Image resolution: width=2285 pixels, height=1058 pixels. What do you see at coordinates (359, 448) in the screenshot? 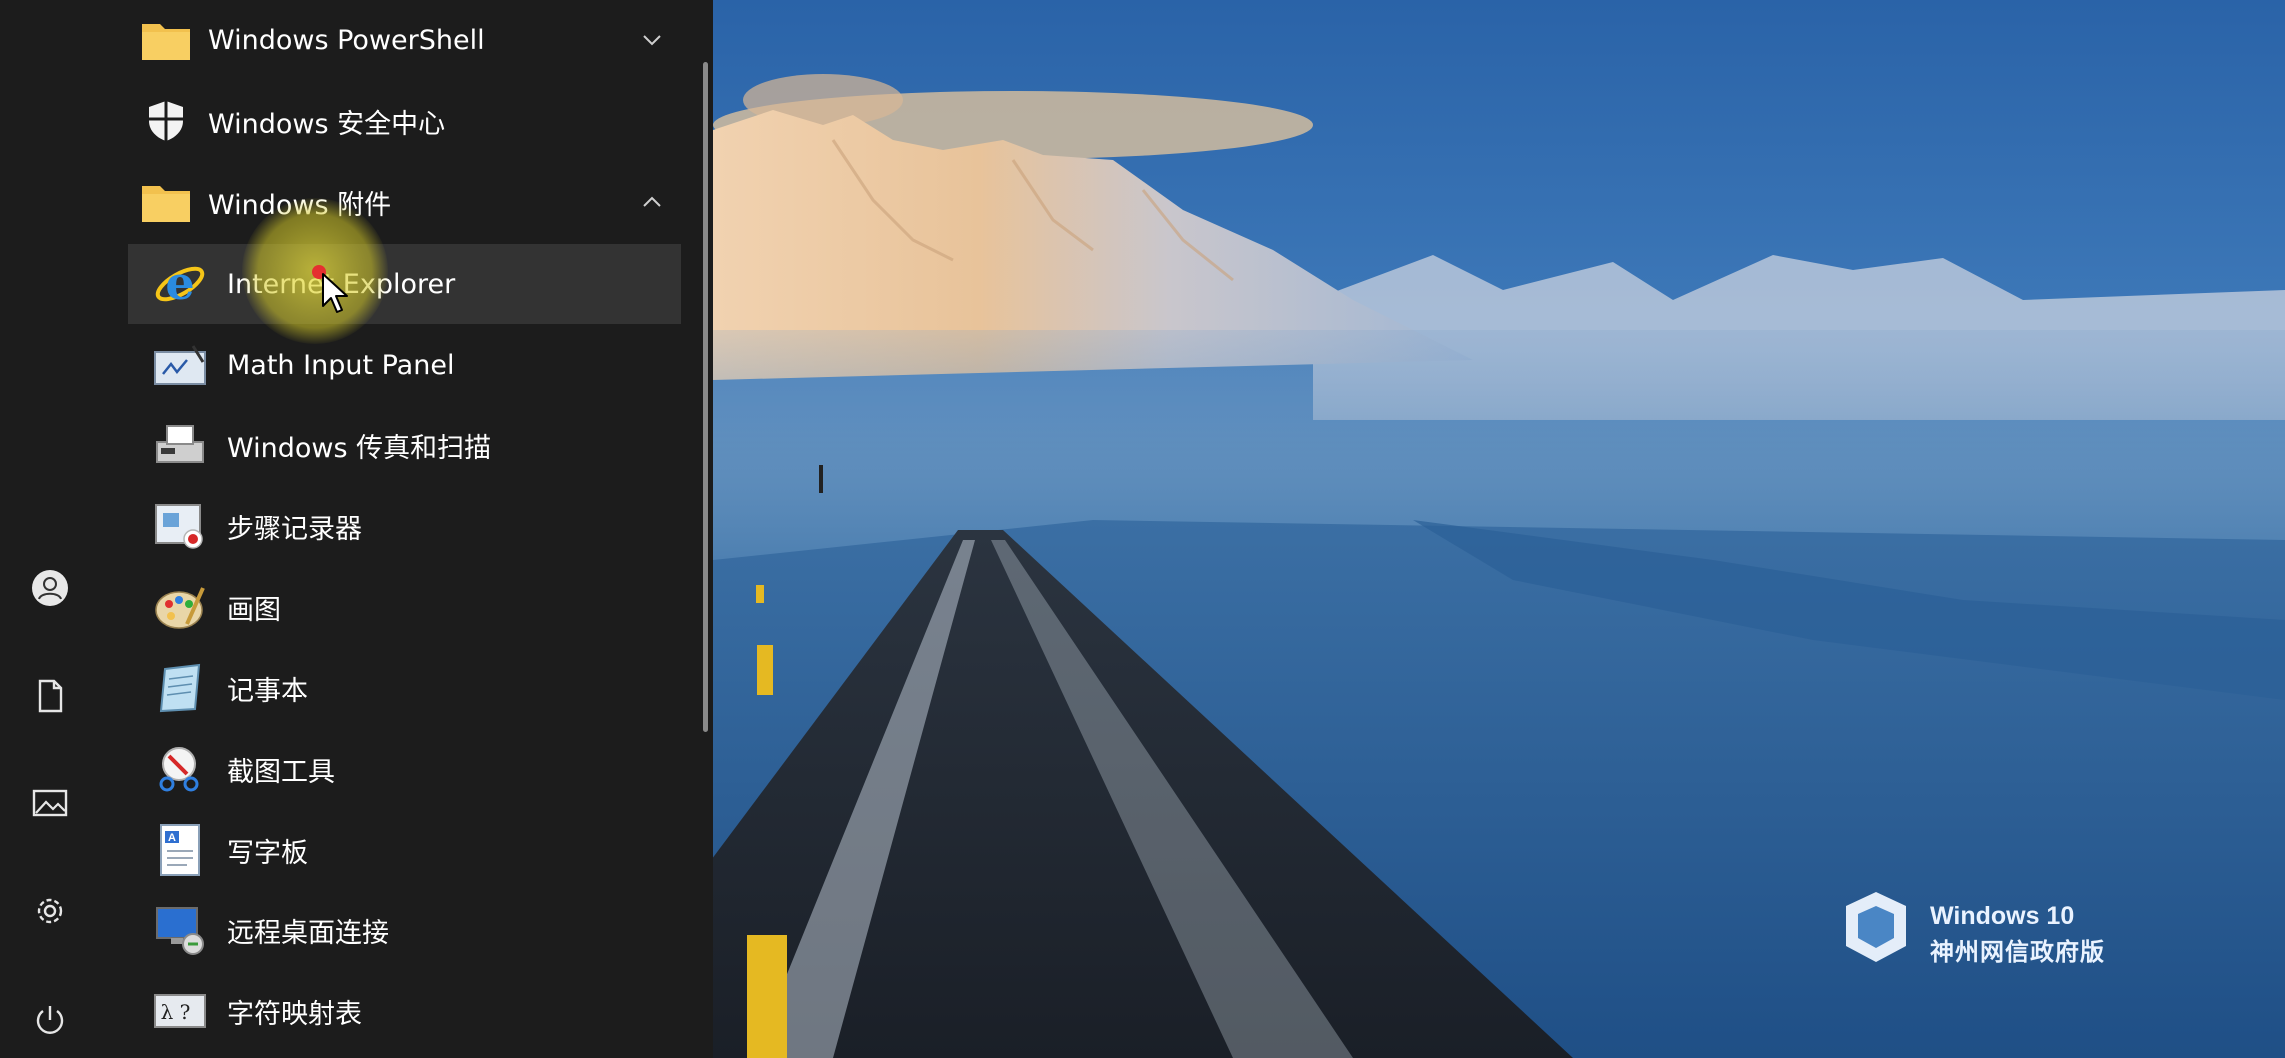
I see `app-label: Windows 传真和扫描` at bounding box center [359, 448].